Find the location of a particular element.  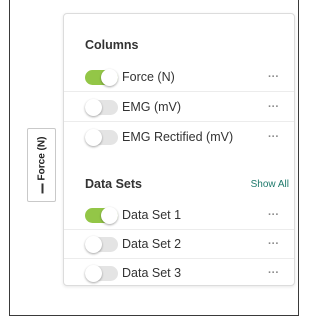

column-row-force: Force (N) ··· is located at coordinates (179, 77).